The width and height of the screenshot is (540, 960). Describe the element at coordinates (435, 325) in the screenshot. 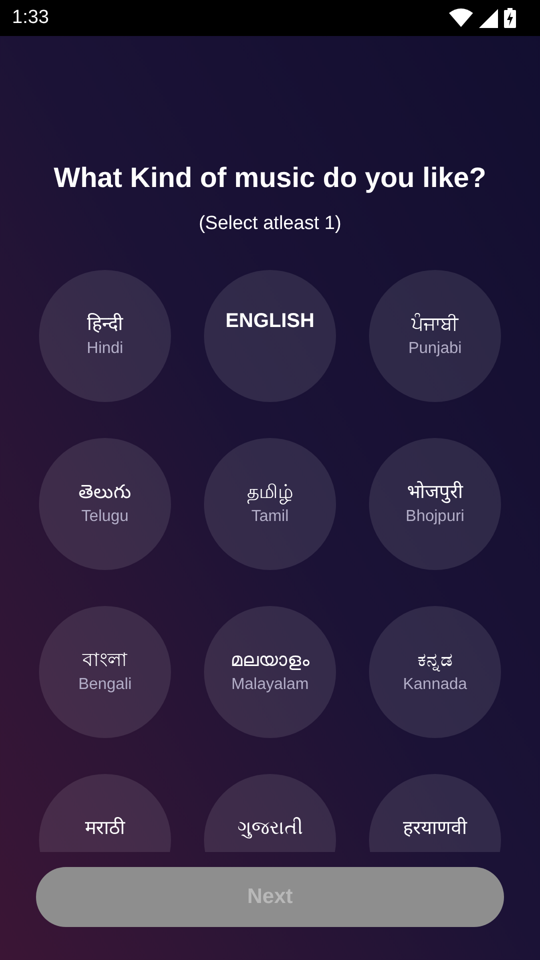

I see `native-name: ਪੰਜਾਬੀ` at that location.